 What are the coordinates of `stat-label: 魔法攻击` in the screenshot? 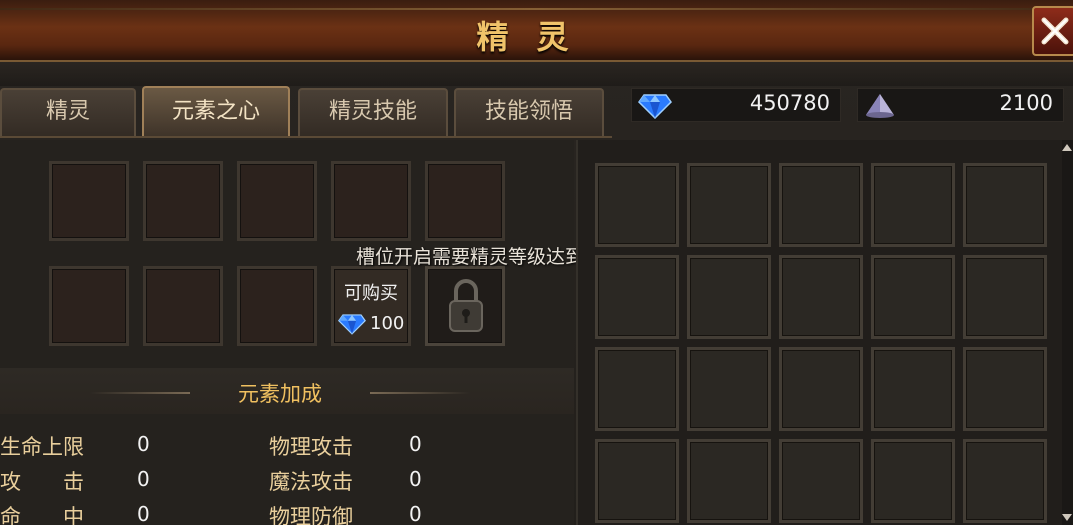 It's located at (311, 482).